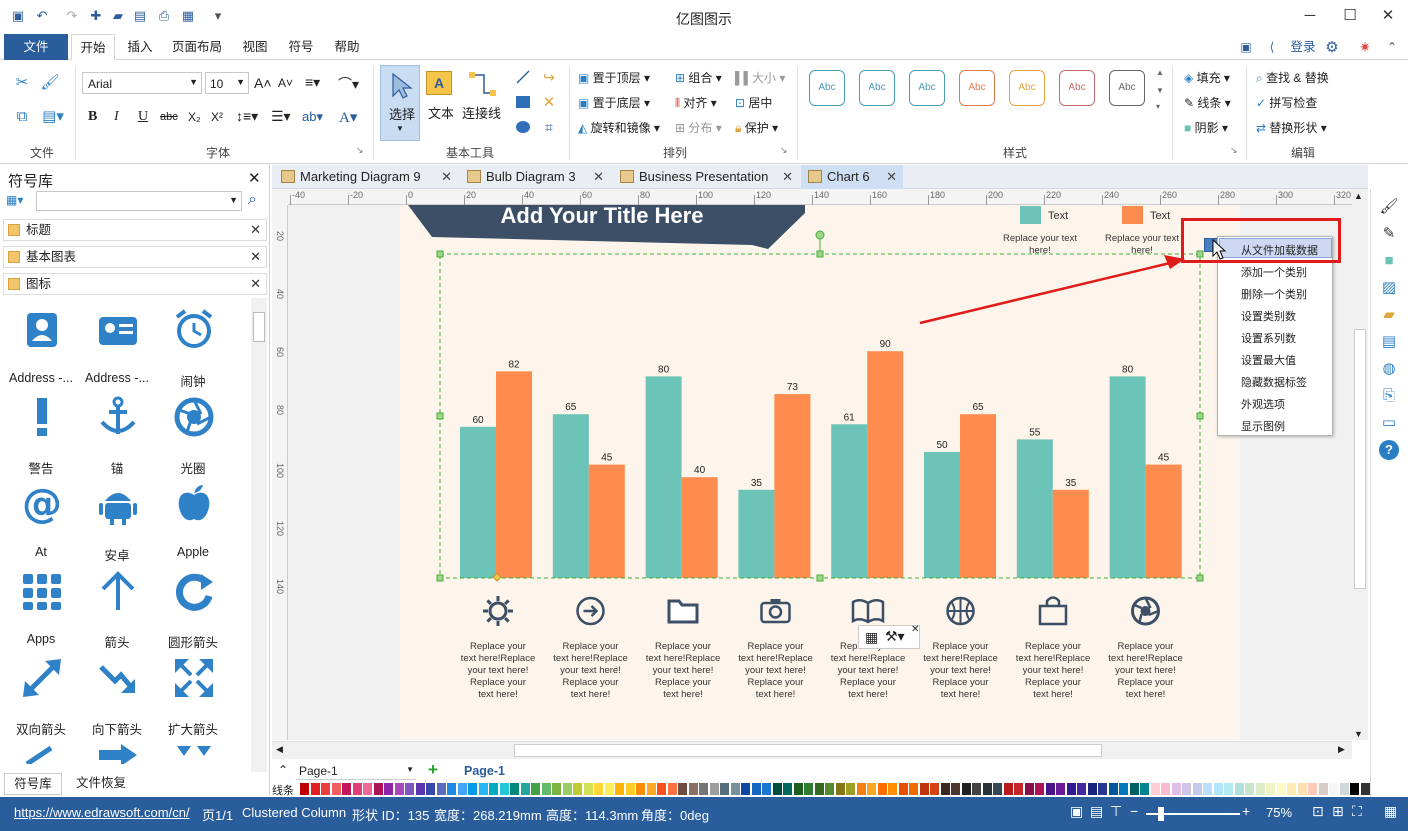 The width and height of the screenshot is (1408, 831). What do you see at coordinates (756, 127) in the screenshot?
I see `protect-button: 🔒︎ 保护 ▾` at bounding box center [756, 127].